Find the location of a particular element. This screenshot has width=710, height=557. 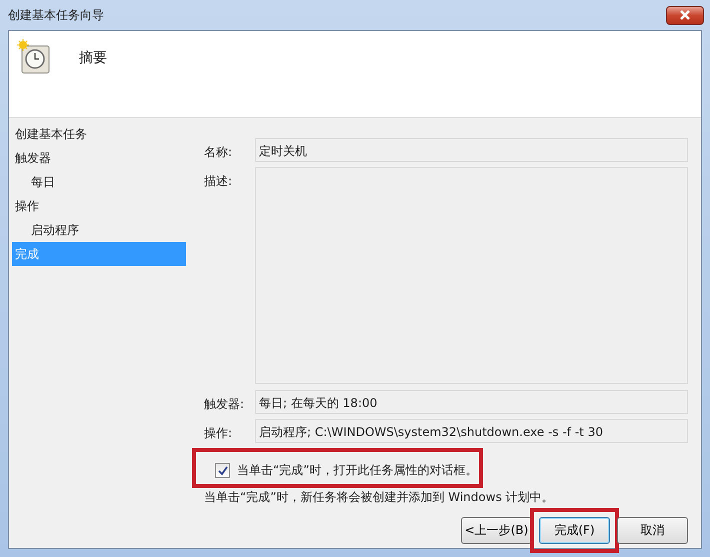

dialog-button: 完成(F) is located at coordinates (574, 530).